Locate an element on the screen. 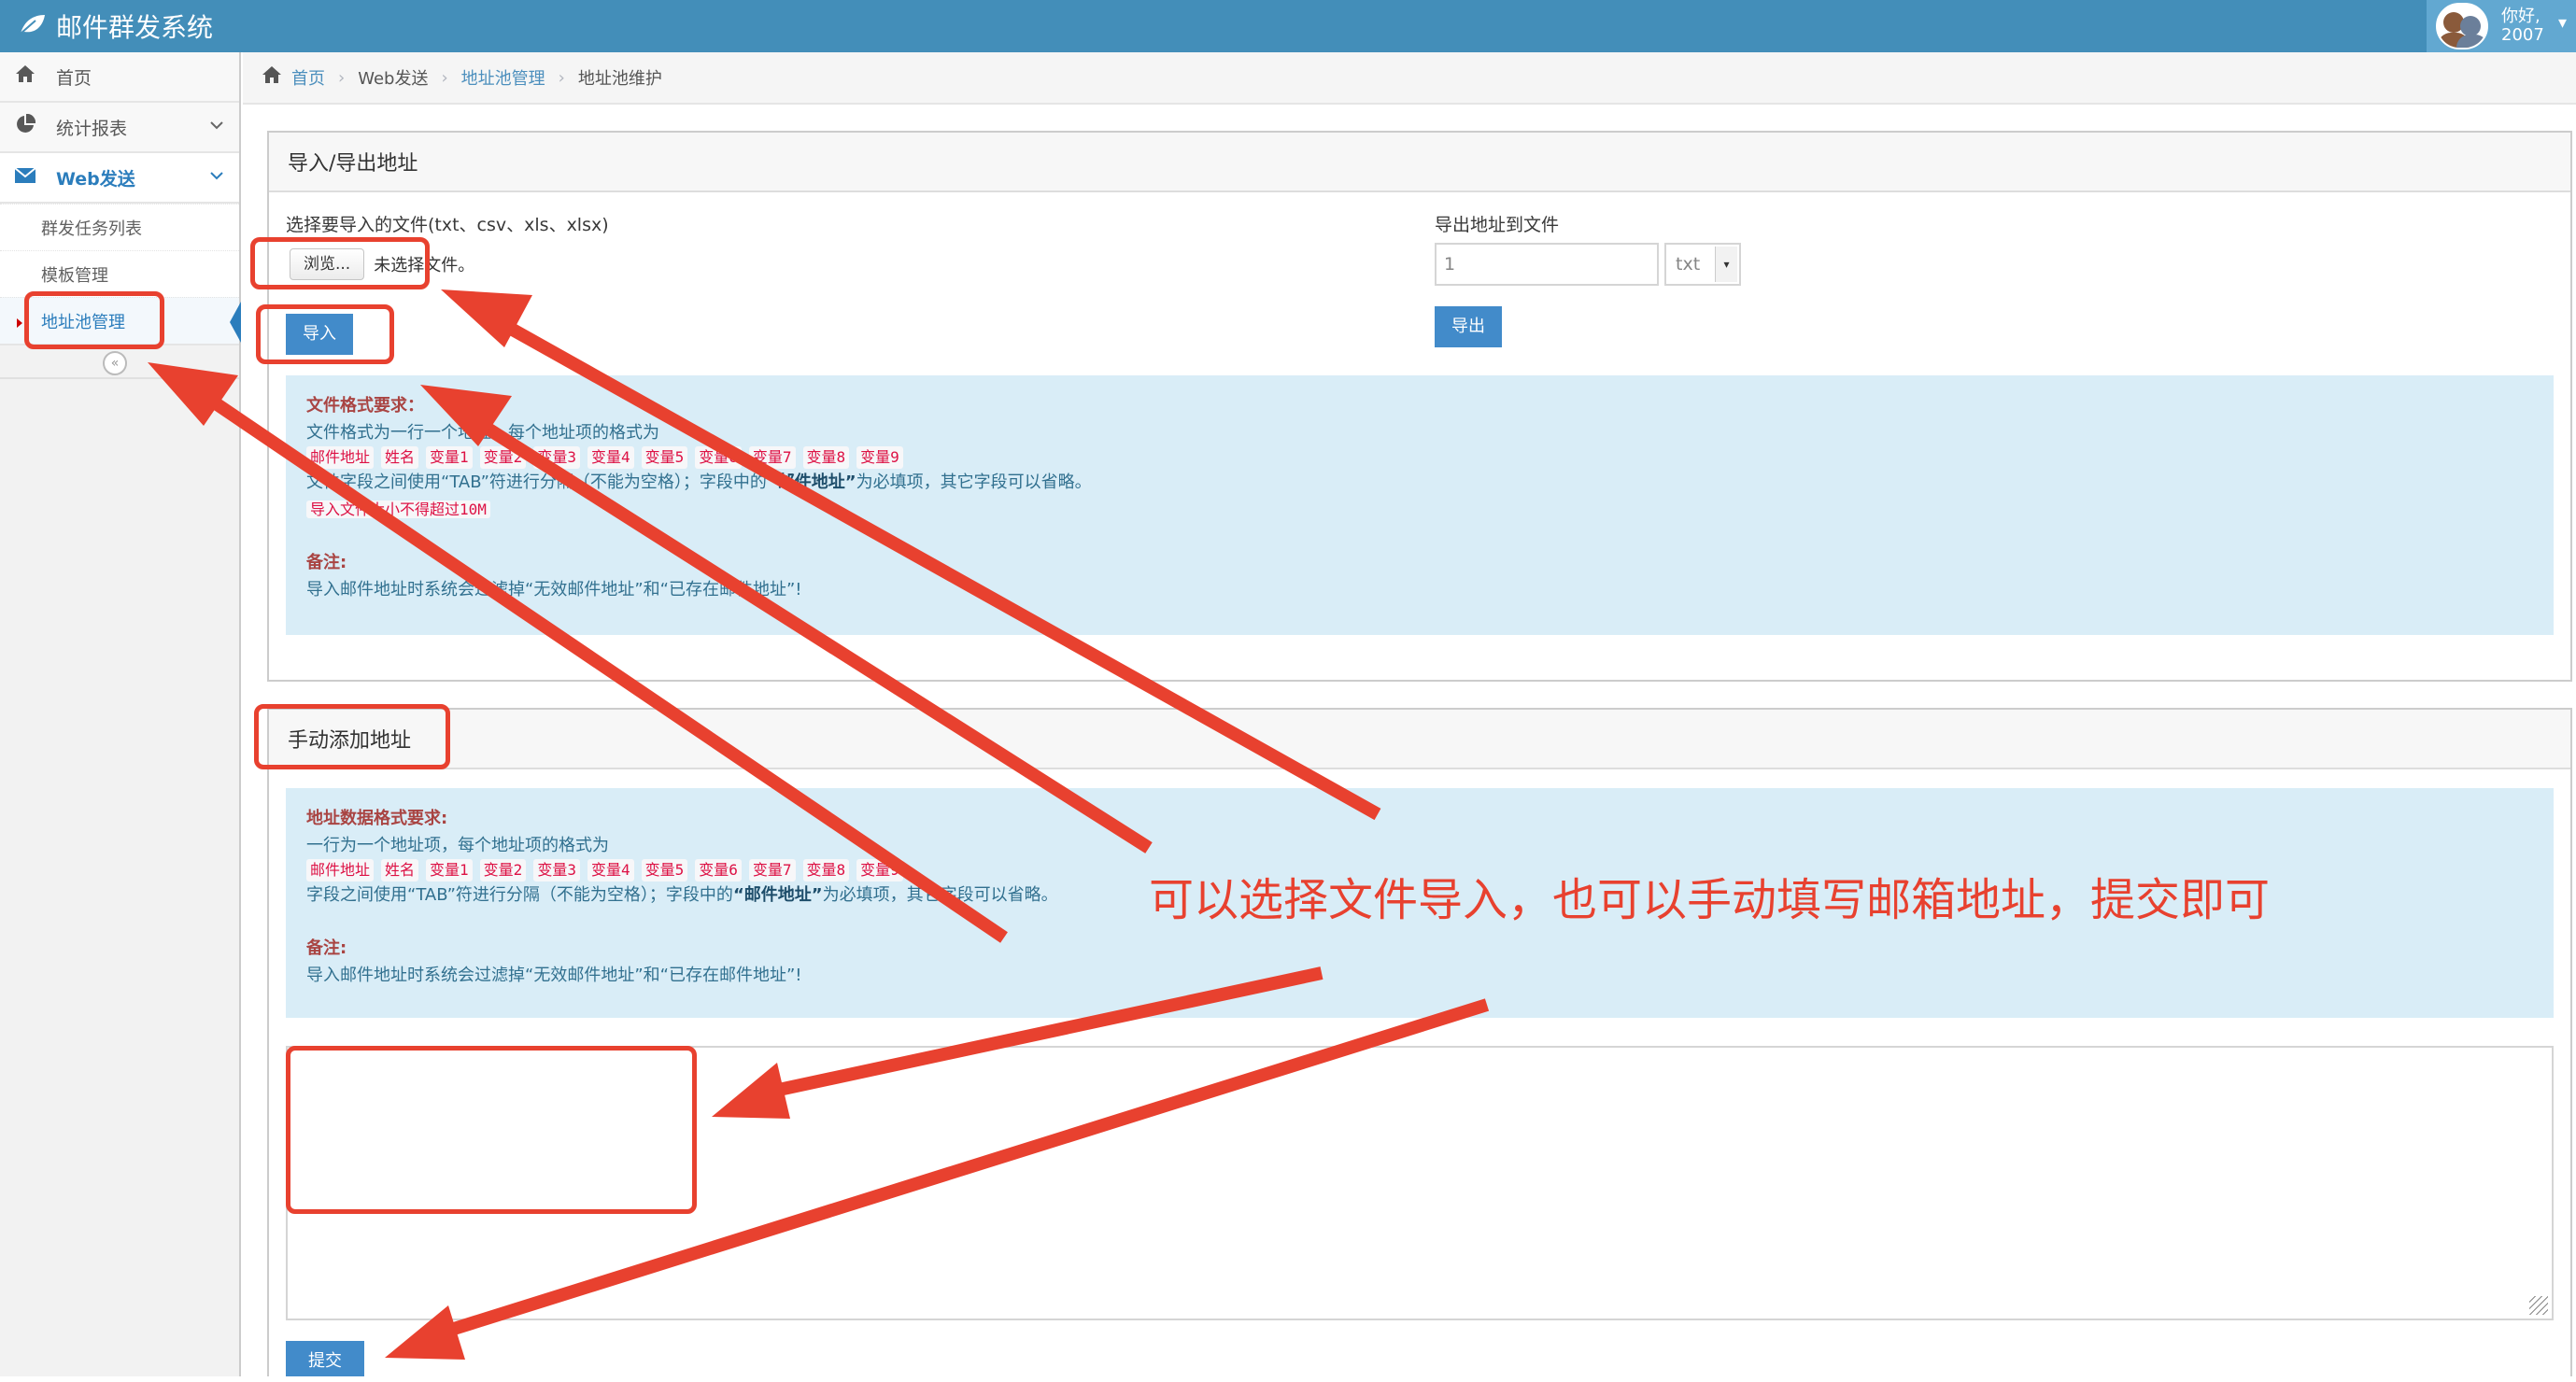 This screenshot has height=1382, width=2576. resize-handle-icon is located at coordinates (2538, 1305).